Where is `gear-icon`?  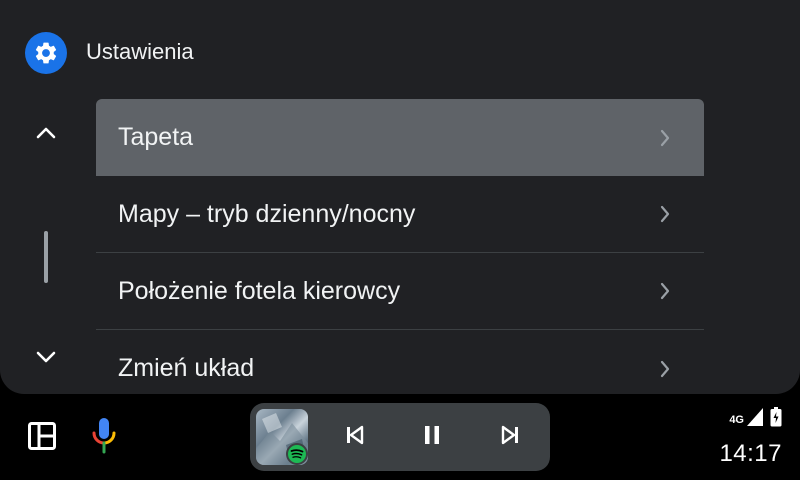
gear-icon is located at coordinates (46, 53).